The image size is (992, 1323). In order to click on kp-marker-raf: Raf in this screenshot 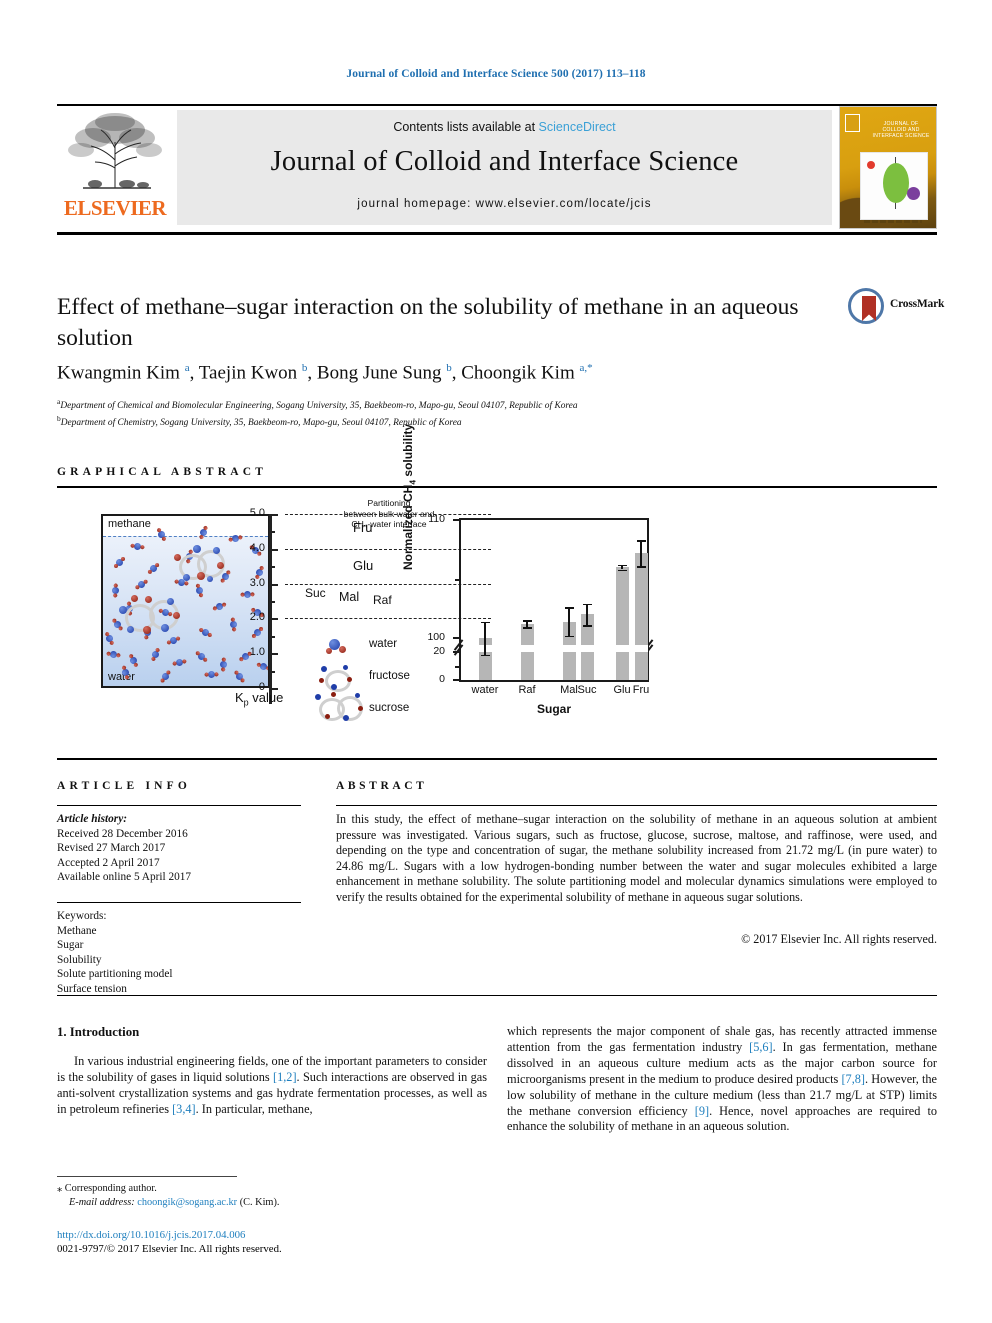, I will do `click(382, 600)`.